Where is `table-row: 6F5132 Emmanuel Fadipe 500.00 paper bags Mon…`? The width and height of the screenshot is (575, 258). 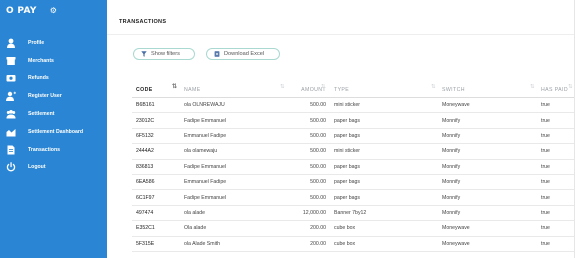
table-row: 6F5132 Emmanuel Fadipe 500.00 paper bags Mon… is located at coordinates (353, 137).